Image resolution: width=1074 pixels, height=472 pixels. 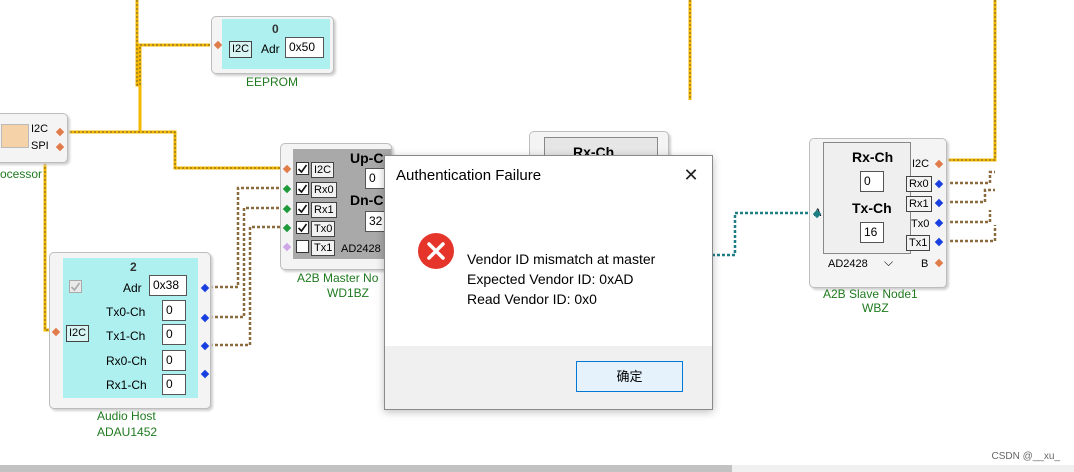 What do you see at coordinates (302, 227) in the screenshot?
I see `master-tx0-checkbox` at bounding box center [302, 227].